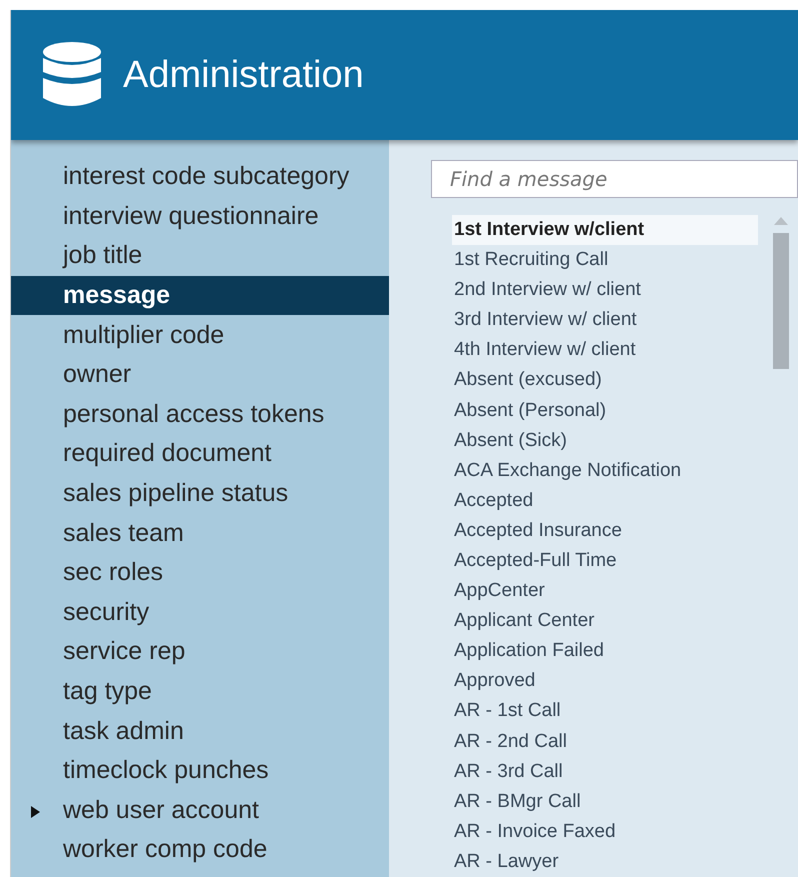  Describe the element at coordinates (605, 591) in the screenshot. I see `list-entry: AppCenter` at that location.